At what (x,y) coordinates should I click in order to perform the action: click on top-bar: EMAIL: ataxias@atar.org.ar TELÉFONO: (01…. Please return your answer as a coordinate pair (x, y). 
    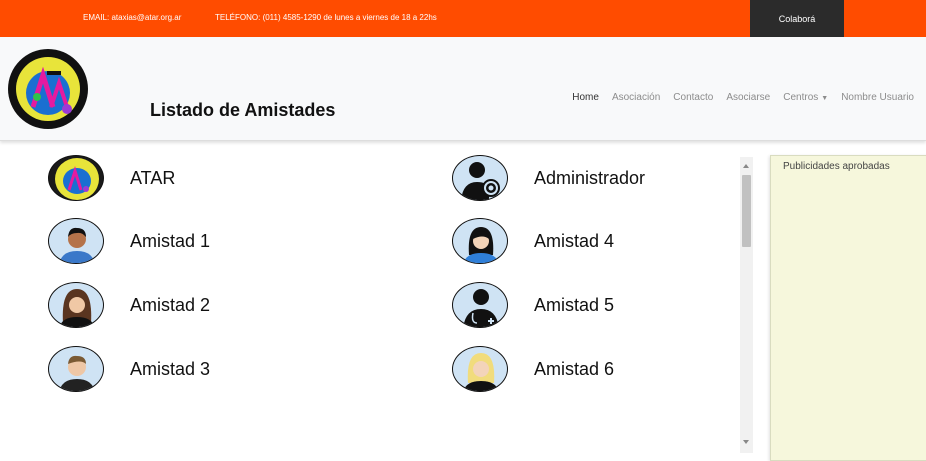
    Looking at the image, I should click on (463, 18).